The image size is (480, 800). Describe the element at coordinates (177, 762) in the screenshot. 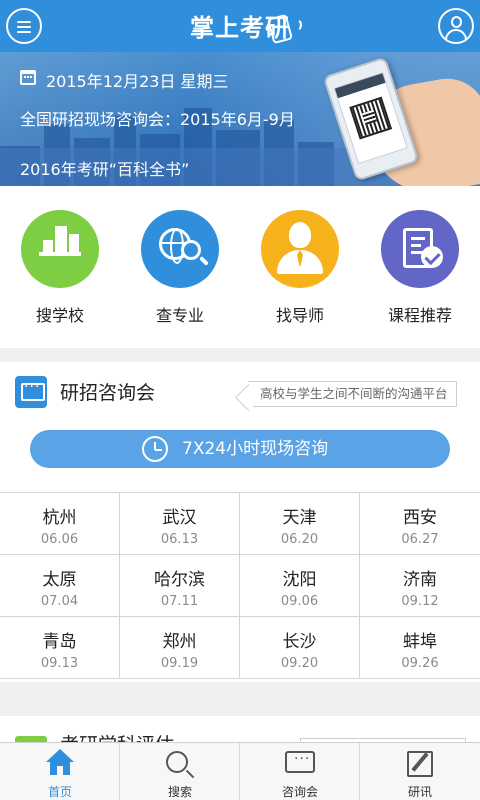

I see `search-icon` at that location.